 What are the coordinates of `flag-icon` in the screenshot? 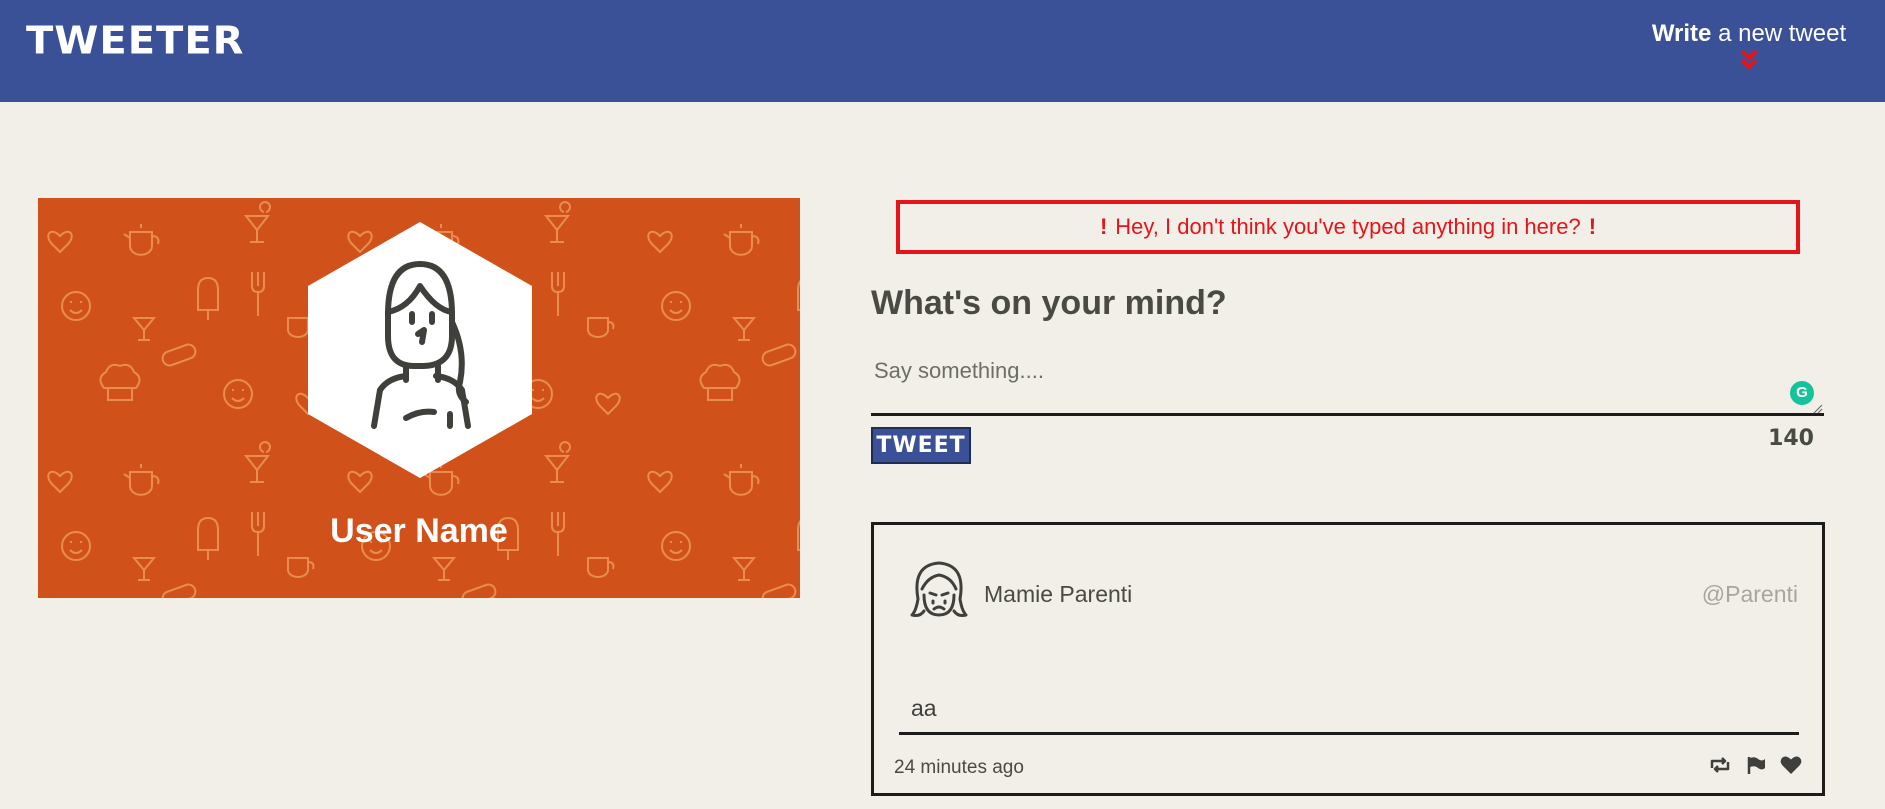 It's located at (1756, 767).